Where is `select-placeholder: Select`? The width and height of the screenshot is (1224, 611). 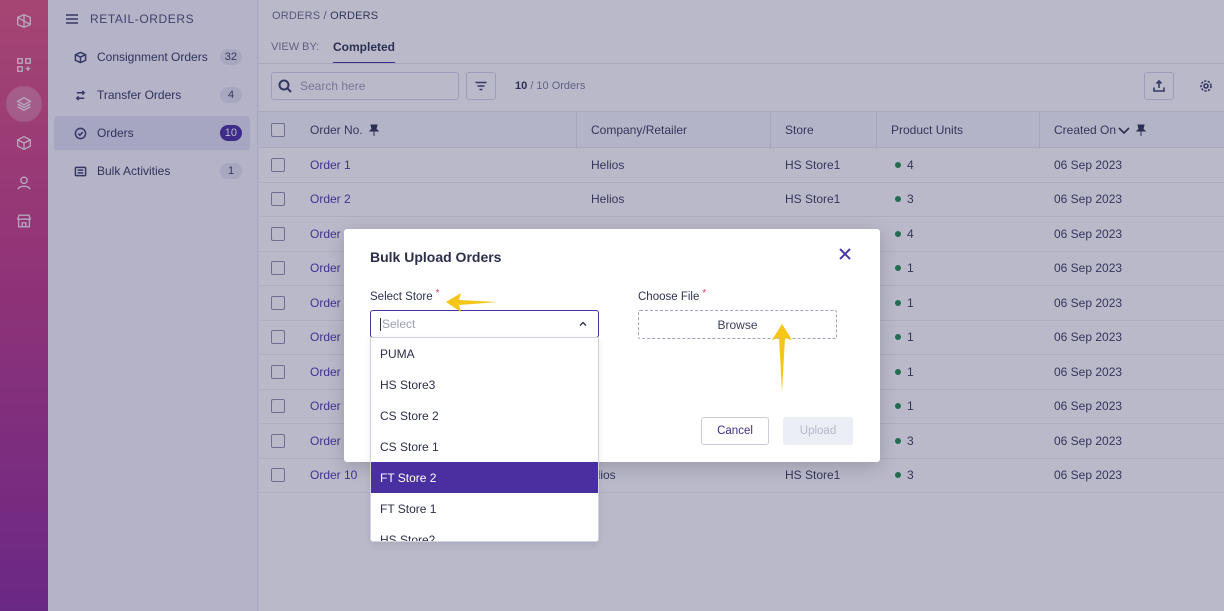 select-placeholder: Select is located at coordinates (399, 324).